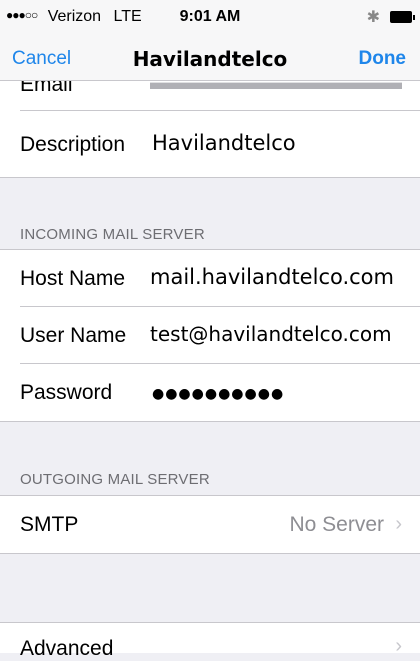  Describe the element at coordinates (218, 394) in the screenshot. I see `password-field: ●●●●●●●●●●` at that location.